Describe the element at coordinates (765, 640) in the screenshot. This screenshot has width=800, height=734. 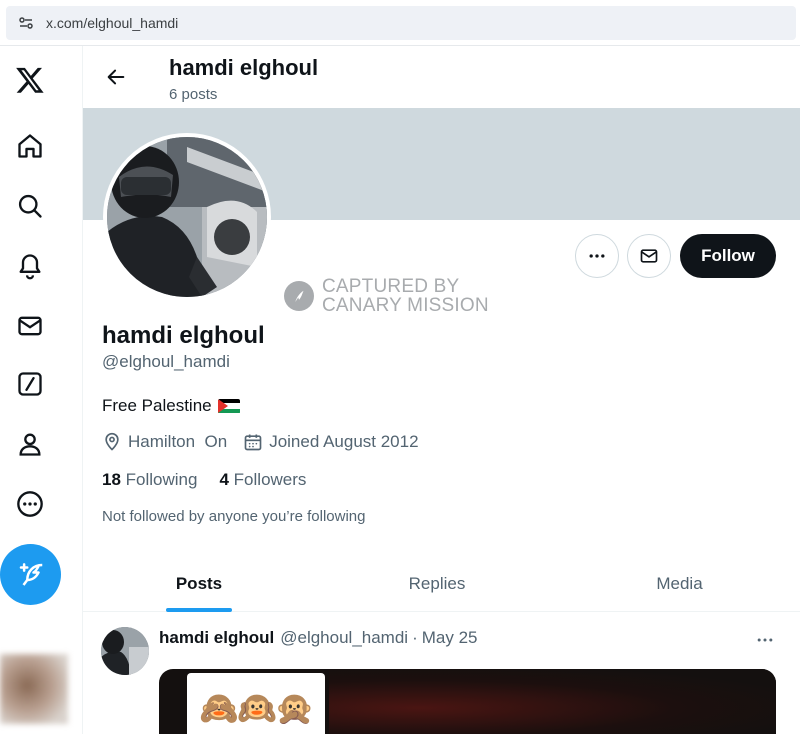
I see `post-more-icon` at that location.